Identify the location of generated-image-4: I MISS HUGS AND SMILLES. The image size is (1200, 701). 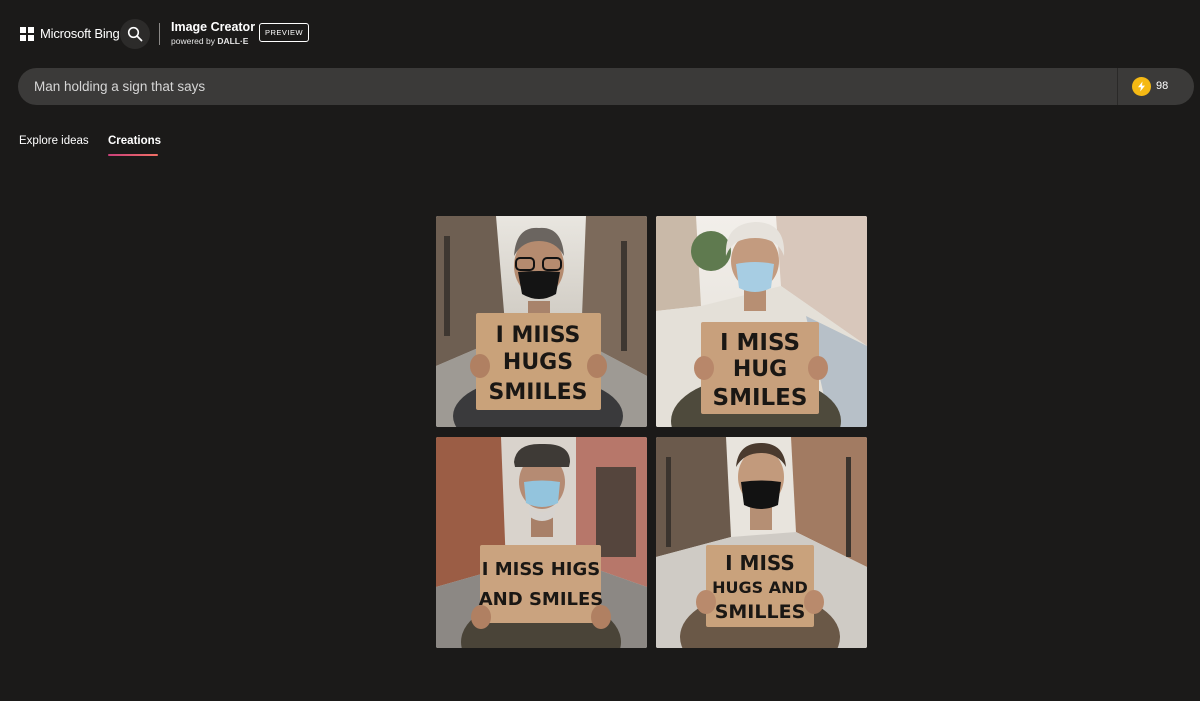
(761, 542).